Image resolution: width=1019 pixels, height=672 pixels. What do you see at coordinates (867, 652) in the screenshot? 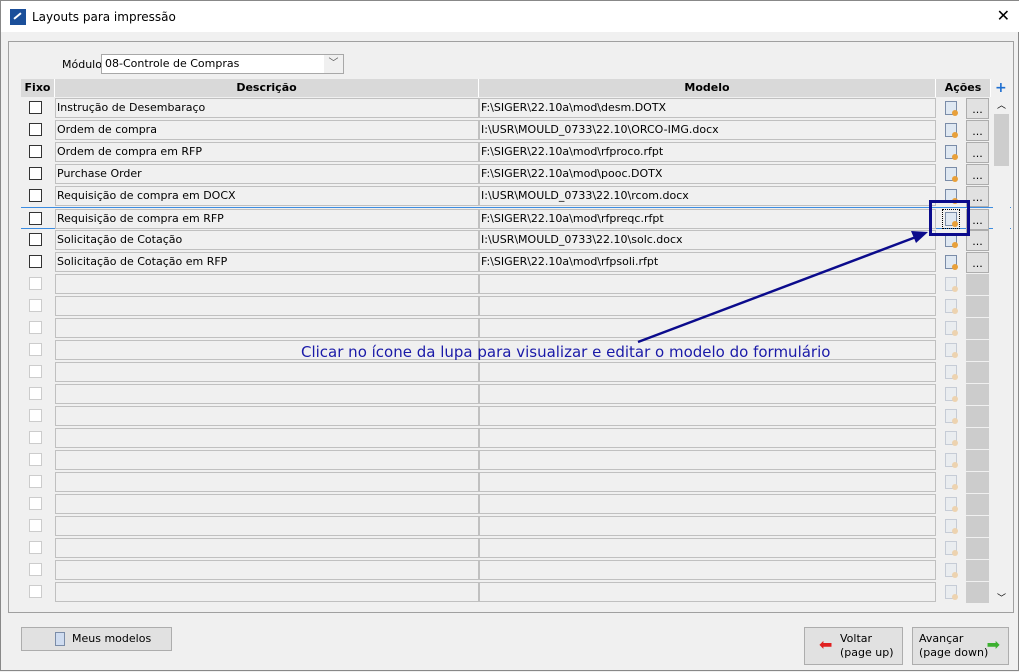
I see `voltar-sublabel: (page up)` at bounding box center [867, 652].